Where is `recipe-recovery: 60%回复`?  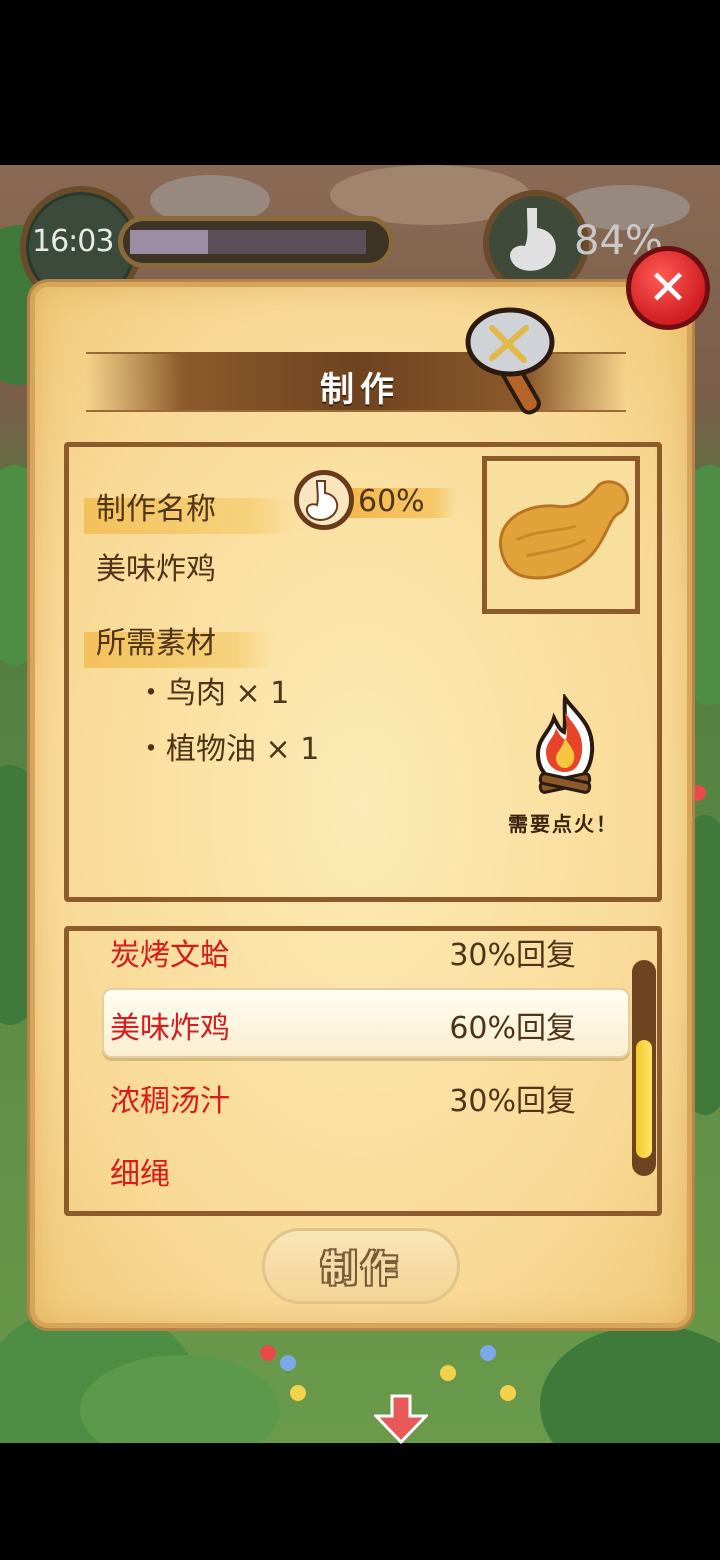 recipe-recovery: 60%回复 is located at coordinates (512, 1028).